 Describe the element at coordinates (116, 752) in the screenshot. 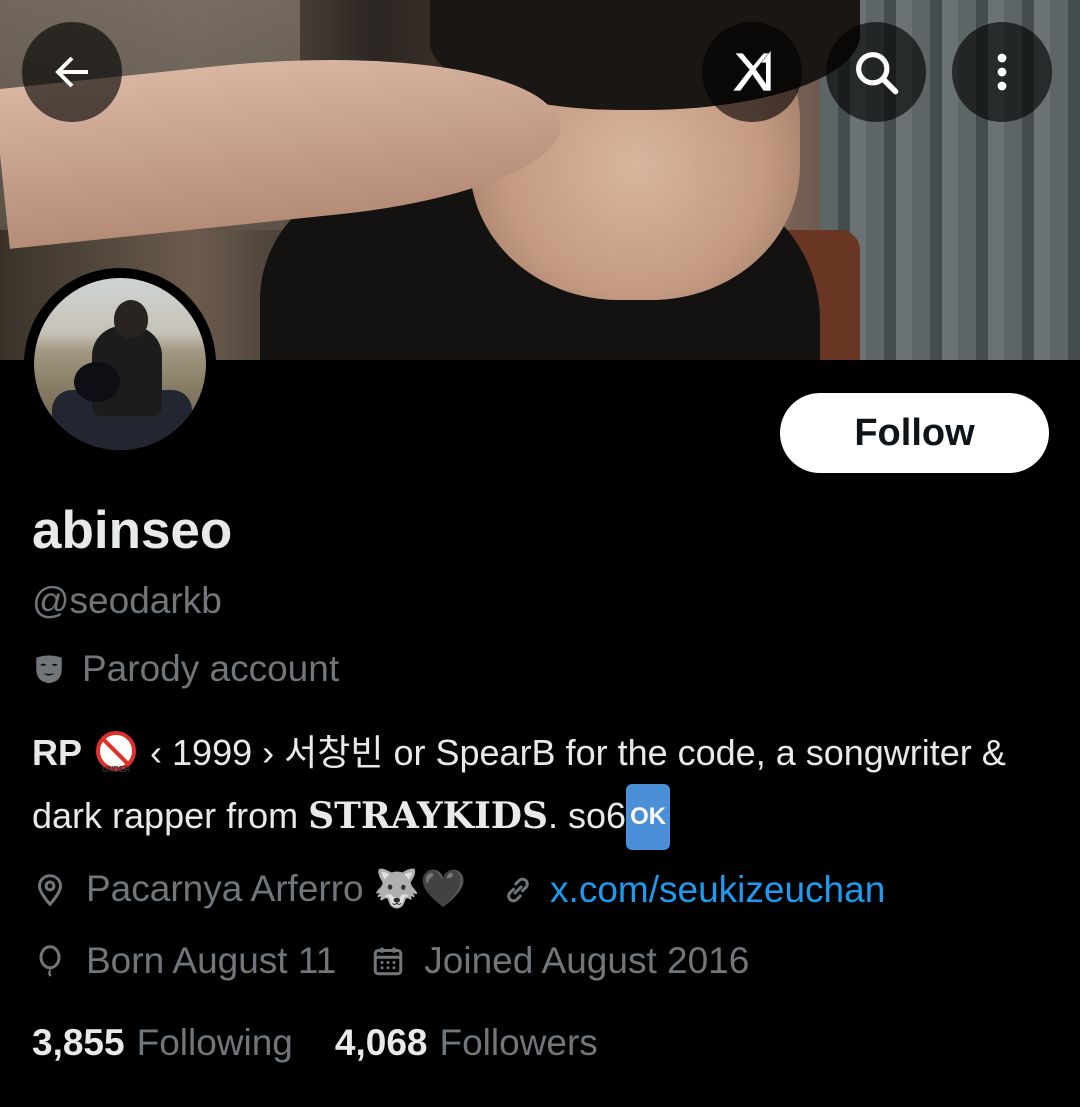

I see `no-under-18-icon: UNDER` at that location.